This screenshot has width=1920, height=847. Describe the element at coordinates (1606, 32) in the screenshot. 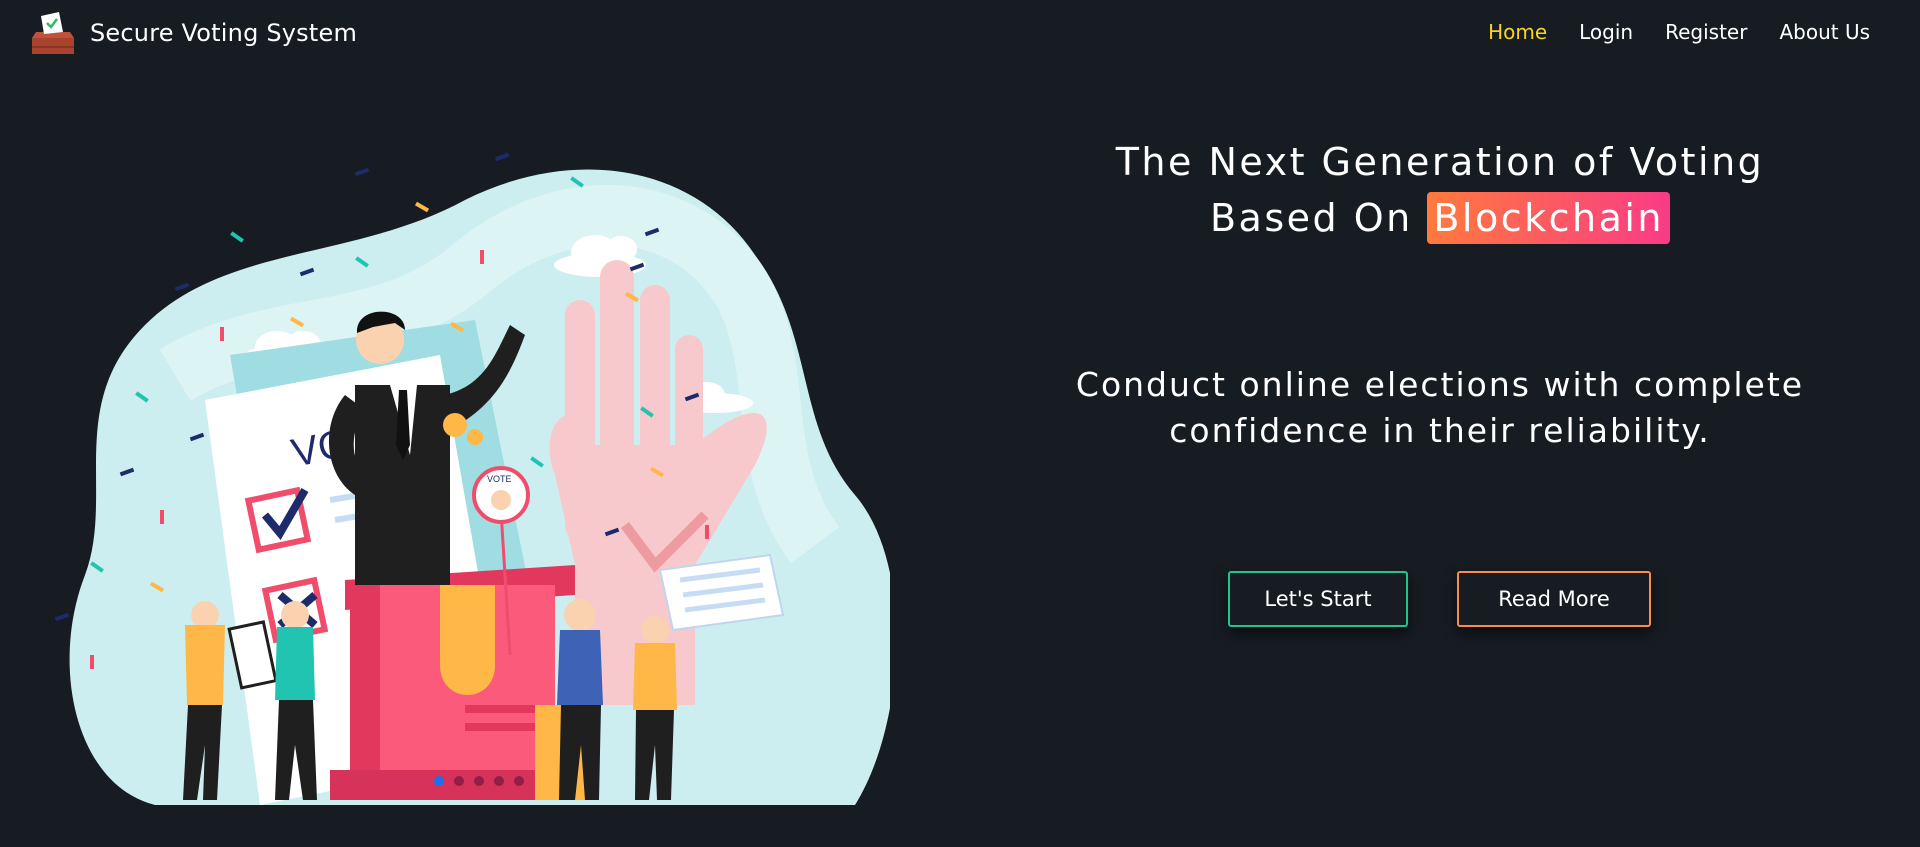

I see `nav-login-link: Login` at that location.